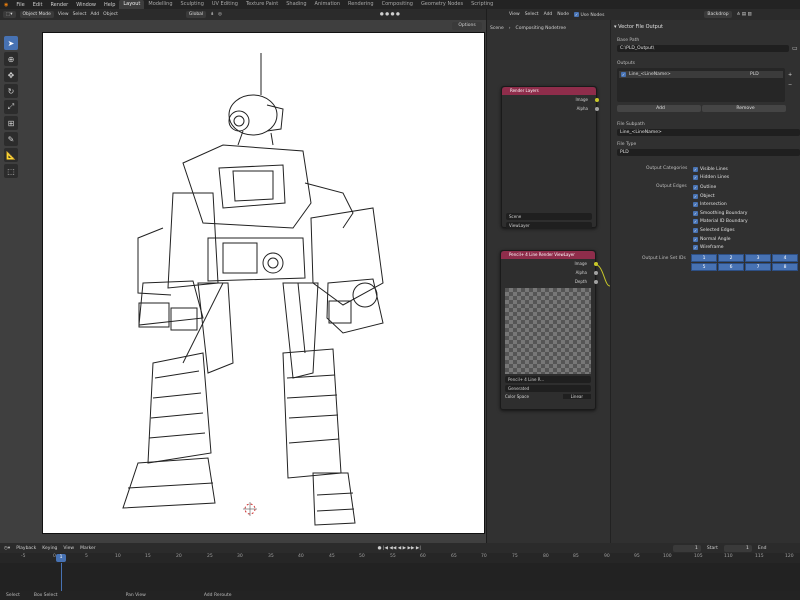  What do you see at coordinates (397, 4) in the screenshot?
I see `workspace-tab-compositing: Compositing` at bounding box center [397, 4].